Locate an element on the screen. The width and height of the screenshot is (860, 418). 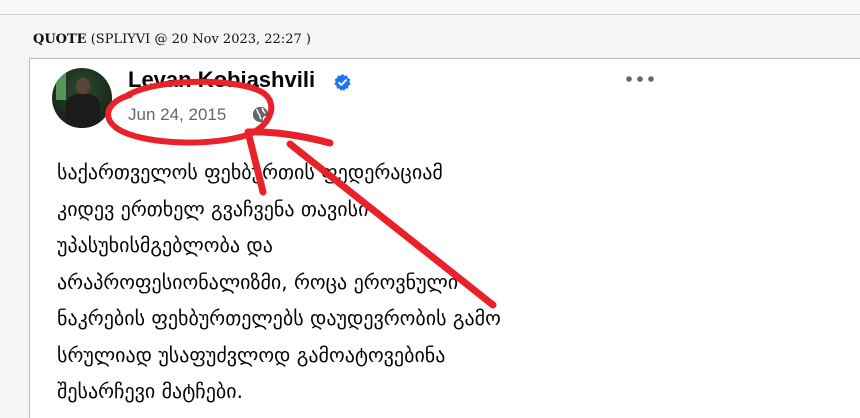
post-date: Jun 24, 2015 is located at coordinates (177, 115).